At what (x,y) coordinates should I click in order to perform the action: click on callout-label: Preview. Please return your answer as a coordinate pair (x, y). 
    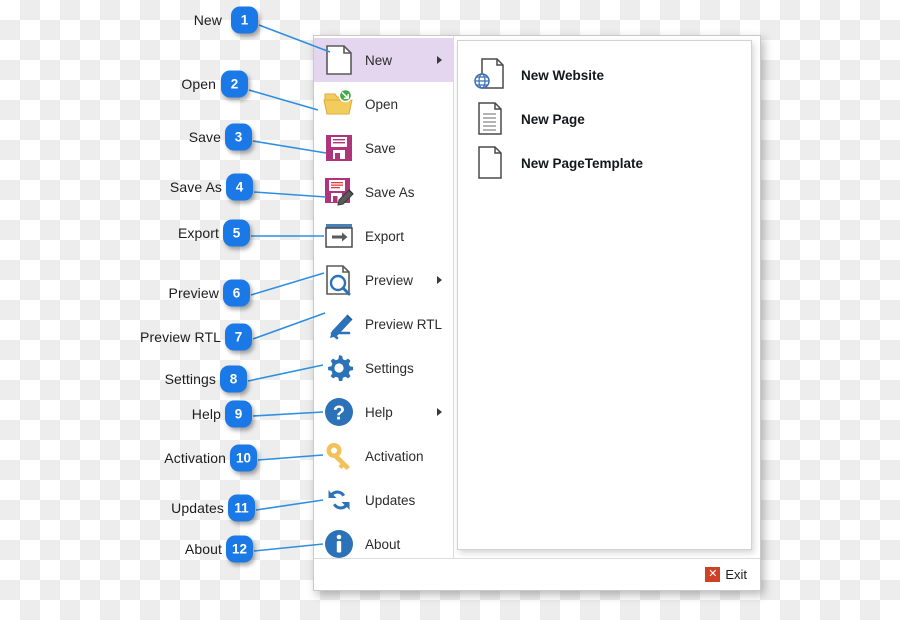
    Looking at the image, I should click on (193, 293).